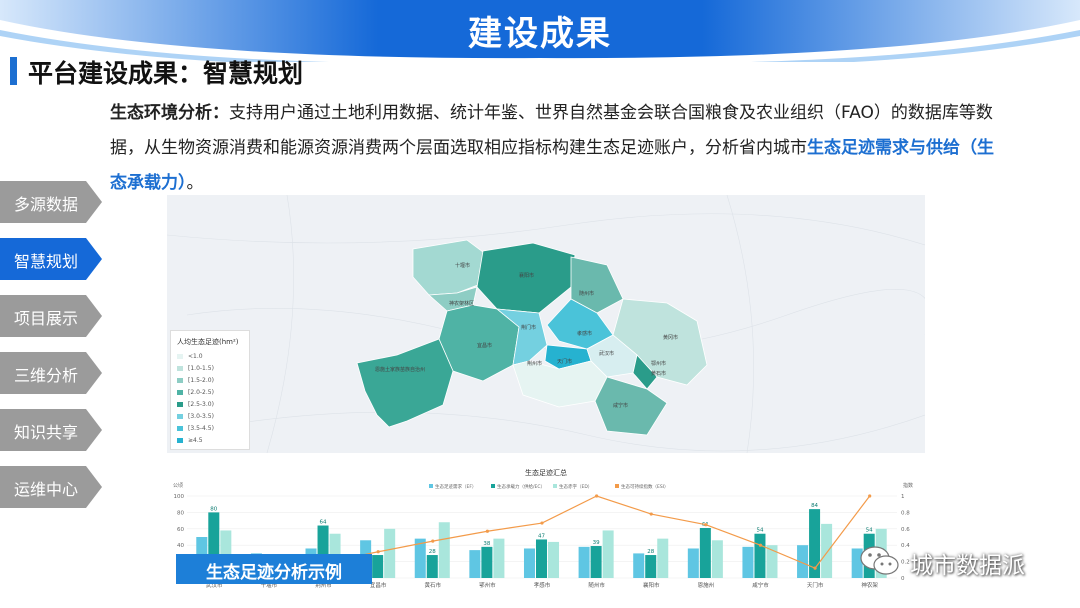 This screenshot has width=1080, height=608. What do you see at coordinates (461, 303) in the screenshot?
I see `svg-text: 神农架林区` at bounding box center [461, 303].